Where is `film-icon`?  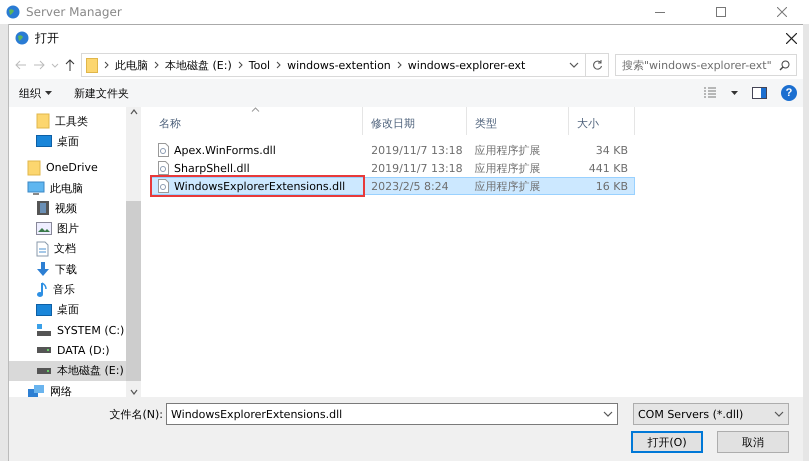 film-icon is located at coordinates (43, 208).